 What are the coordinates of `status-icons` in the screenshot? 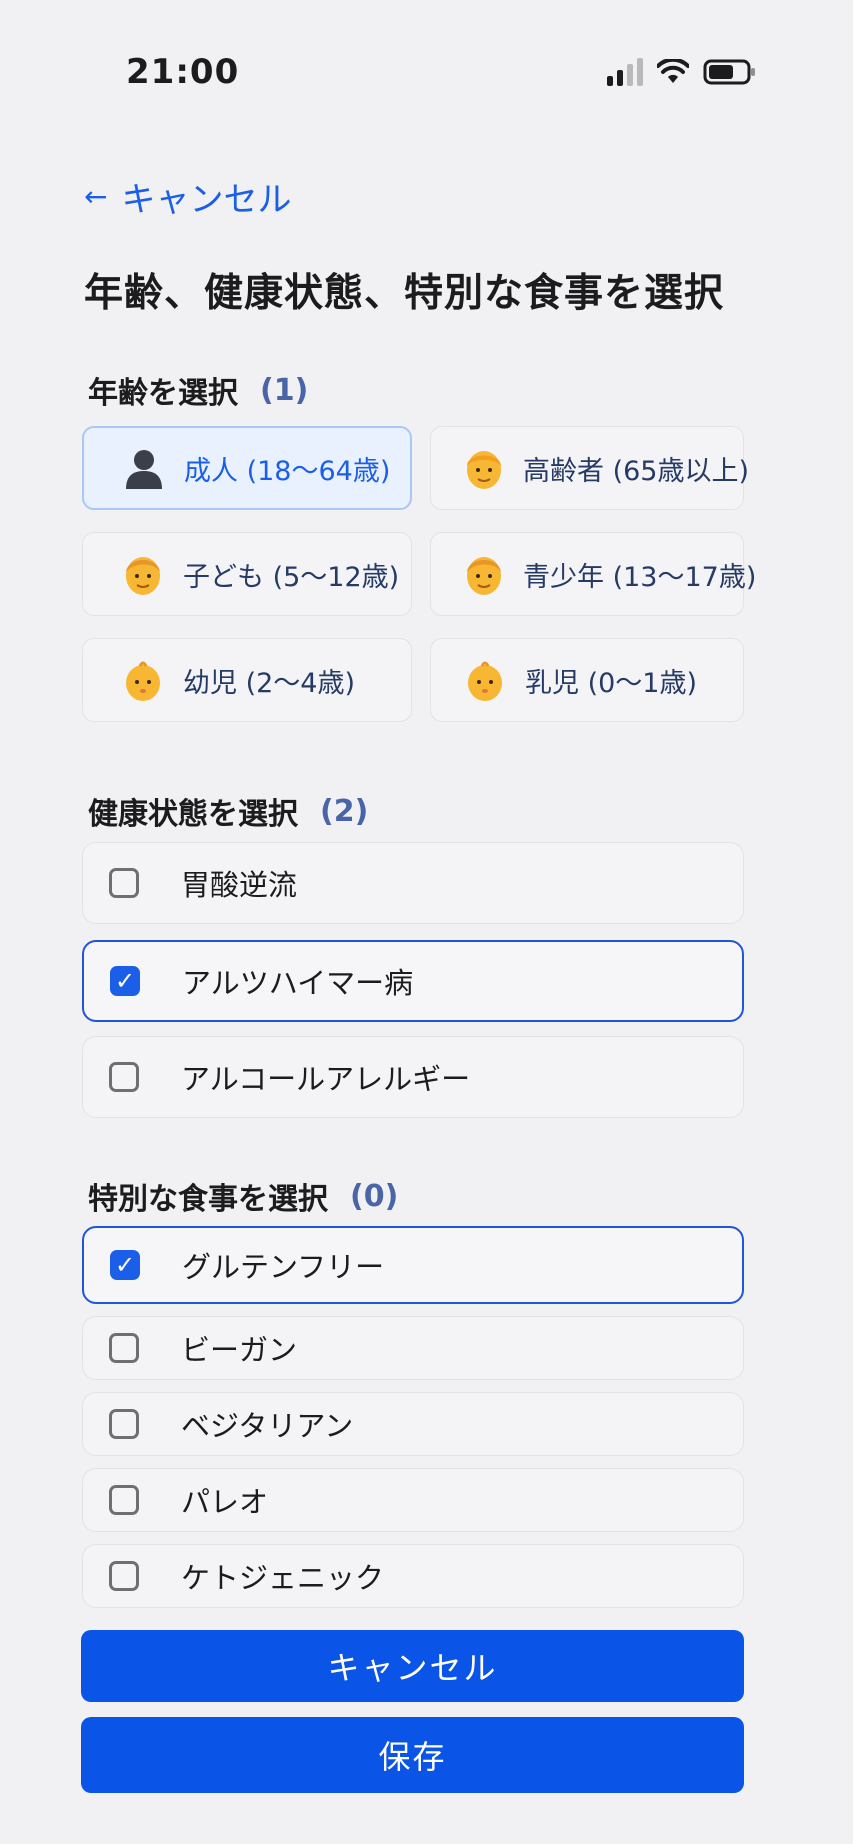 It's located at (682, 72).